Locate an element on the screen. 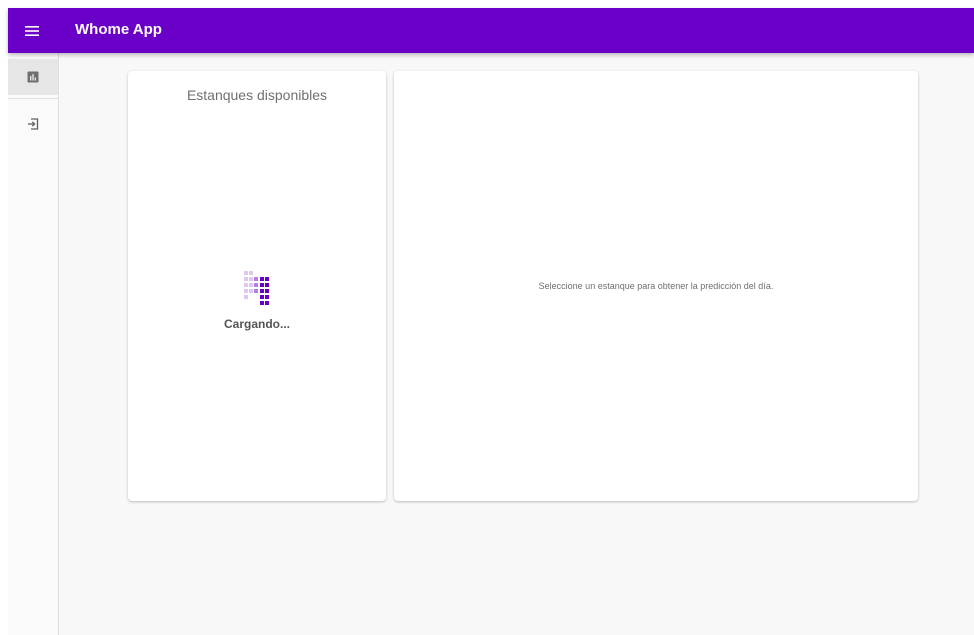 This screenshot has height=635, width=974. sidebar is located at coordinates (33, 344).